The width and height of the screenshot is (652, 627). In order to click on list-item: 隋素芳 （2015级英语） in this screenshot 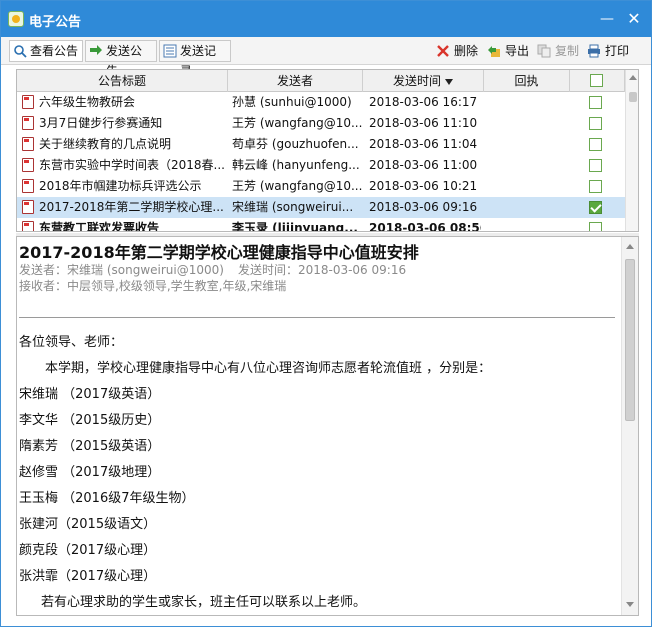, I will do `click(90, 446)`.